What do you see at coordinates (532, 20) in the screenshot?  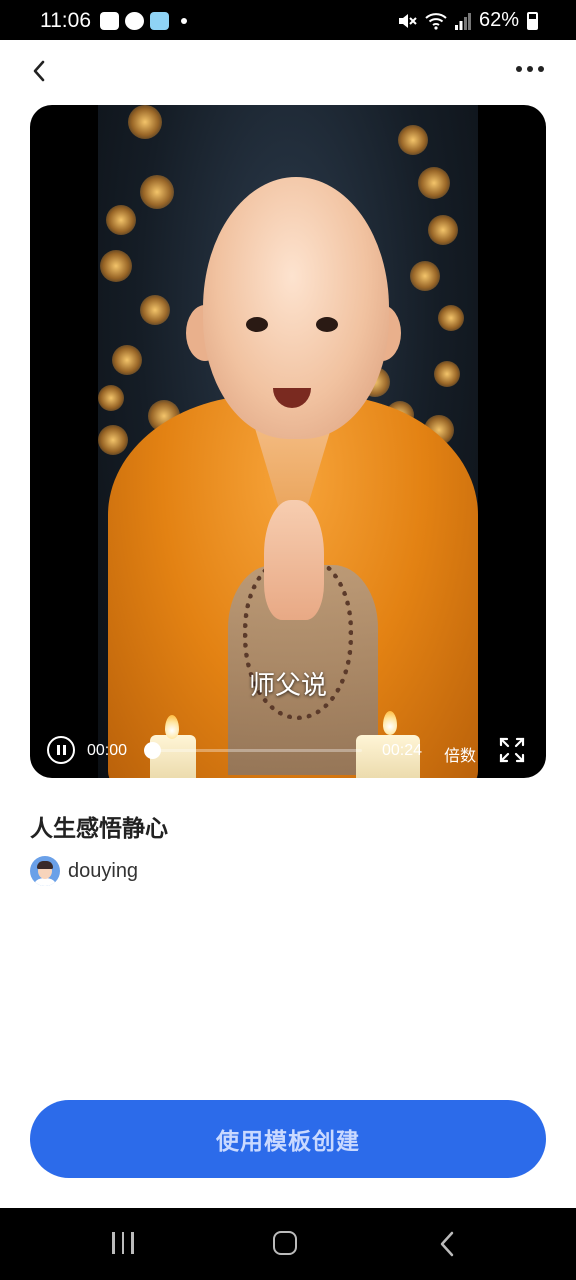 I see `battery-icon` at bounding box center [532, 20].